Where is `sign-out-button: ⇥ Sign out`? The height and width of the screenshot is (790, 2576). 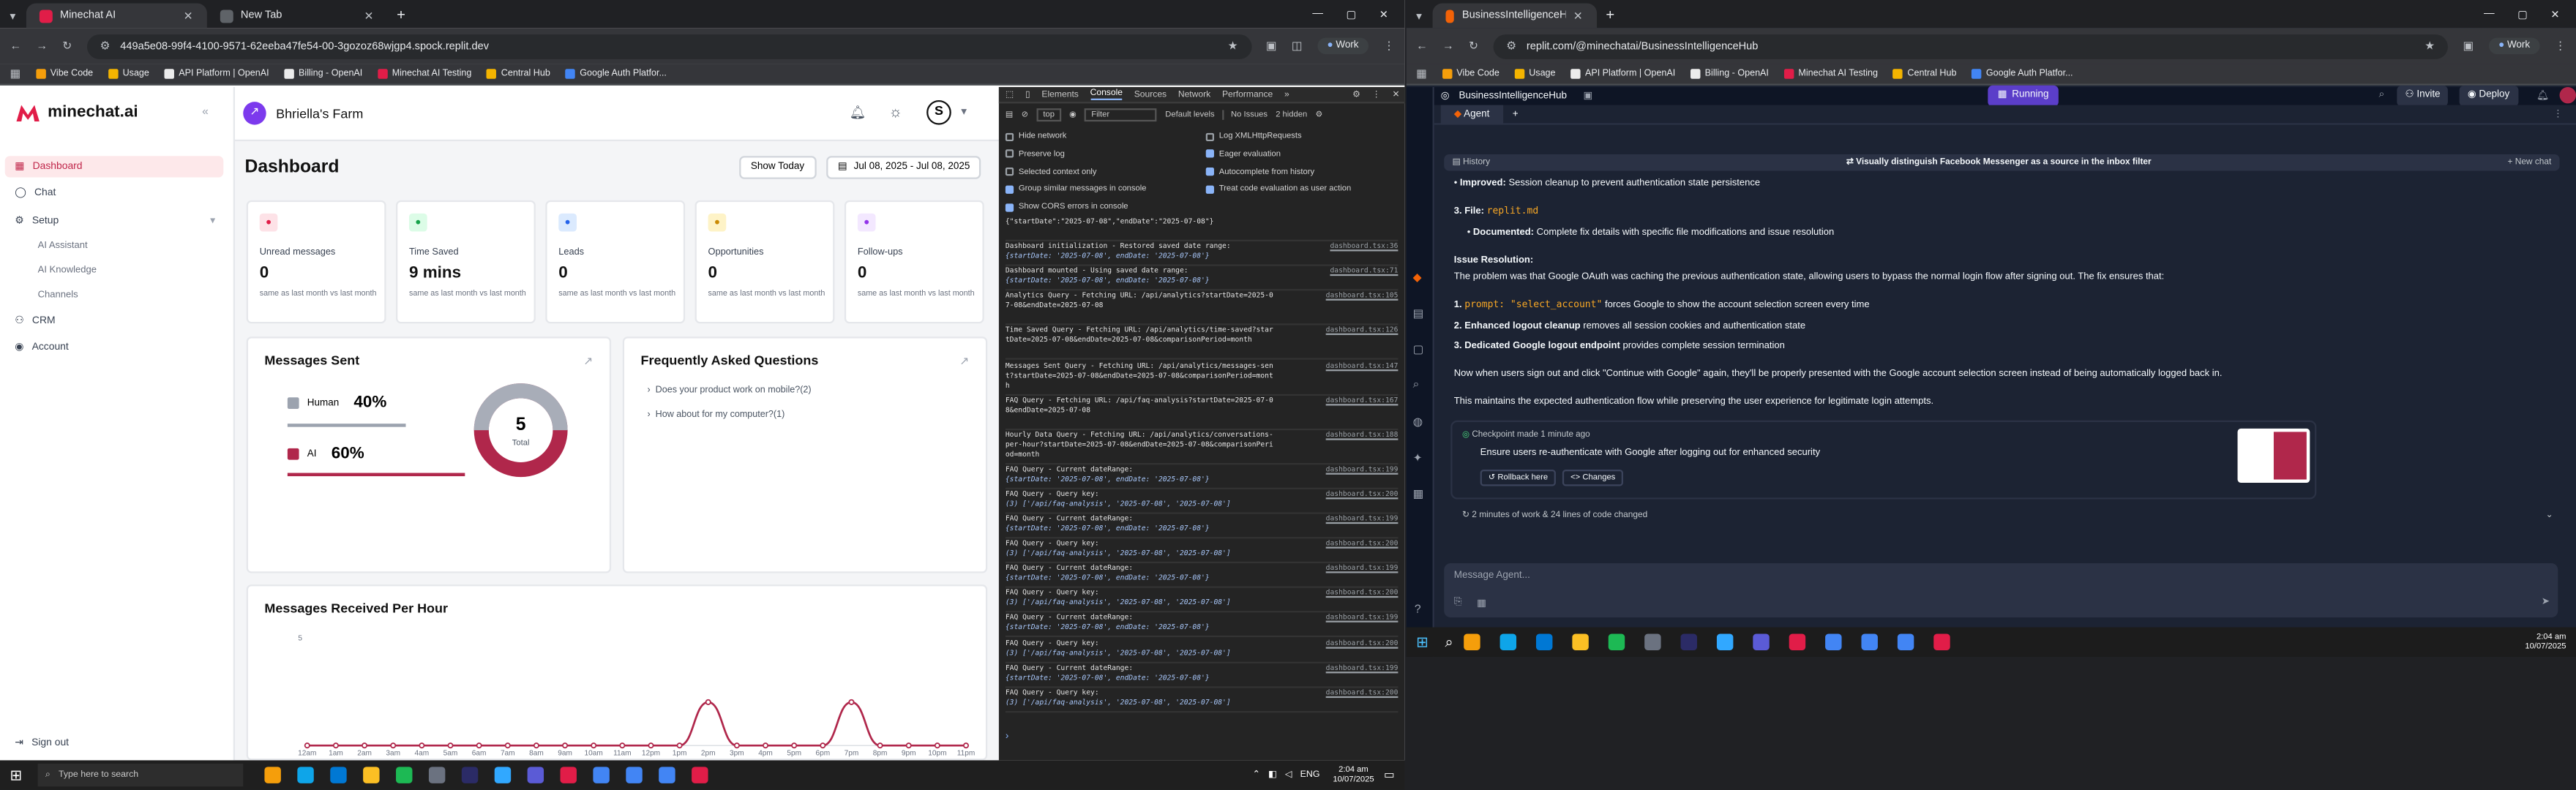
sign-out-button: ⇥ Sign out is located at coordinates (114, 742).